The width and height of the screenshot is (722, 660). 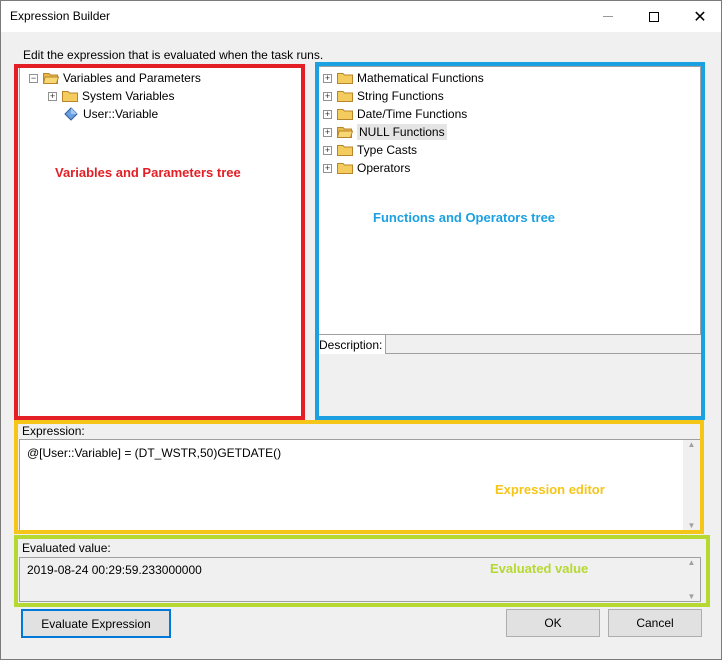 I want to click on cancel-button: Cancel, so click(x=655, y=623).